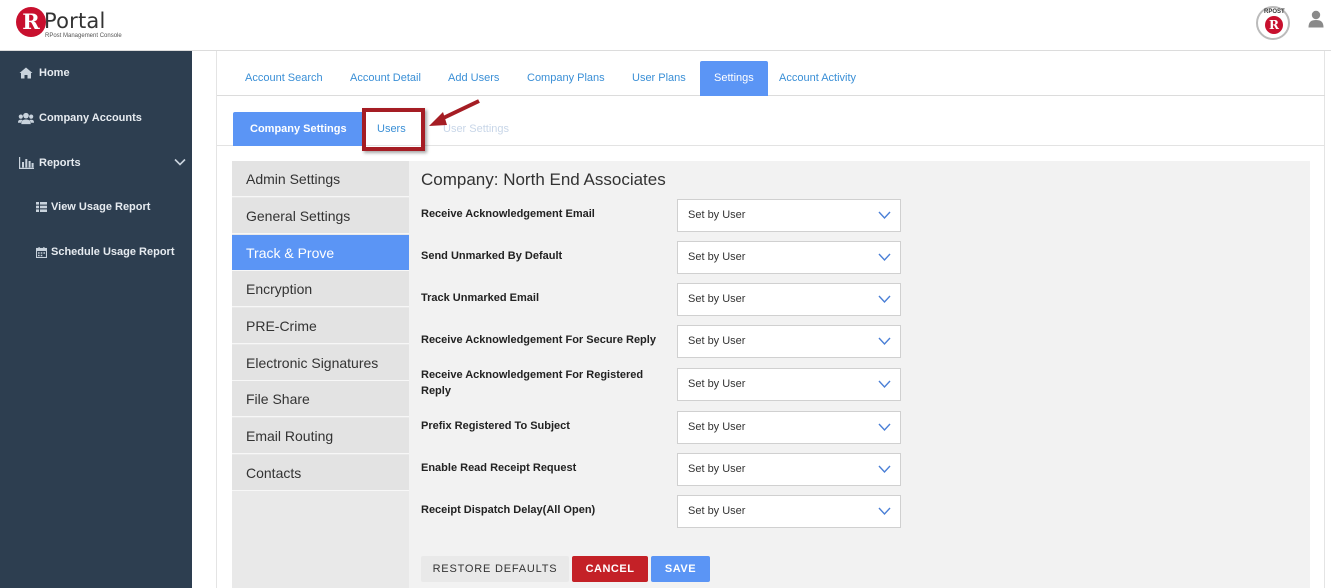 The width and height of the screenshot is (1331, 588). I want to click on bar-chart-icon, so click(26, 163).